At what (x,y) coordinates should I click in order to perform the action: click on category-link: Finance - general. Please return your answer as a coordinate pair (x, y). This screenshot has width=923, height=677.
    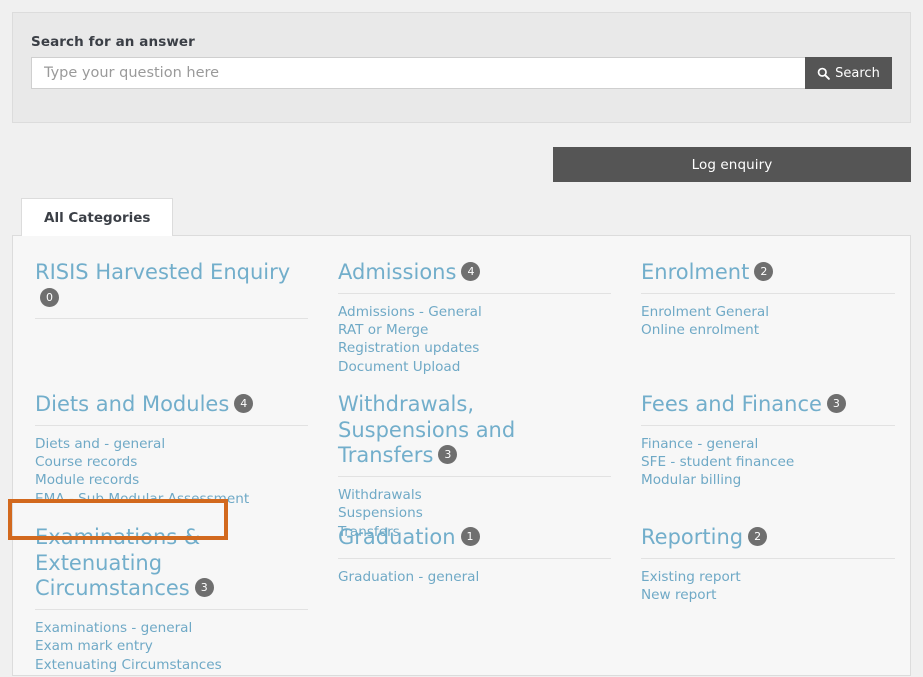
    Looking at the image, I should click on (768, 444).